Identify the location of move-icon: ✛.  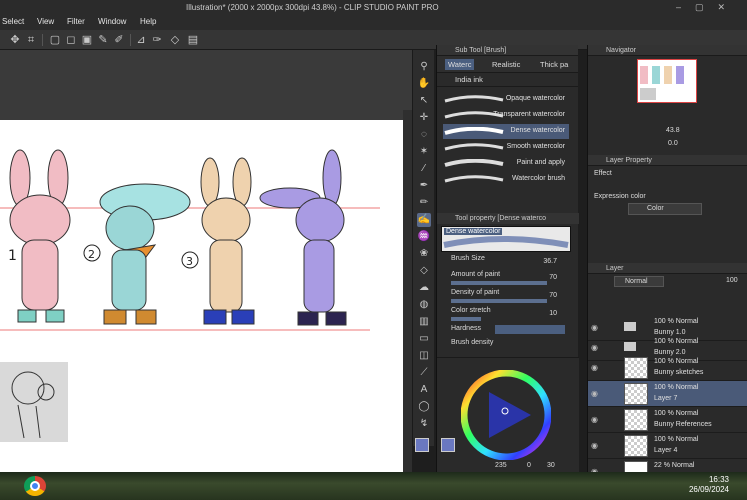
(424, 118).